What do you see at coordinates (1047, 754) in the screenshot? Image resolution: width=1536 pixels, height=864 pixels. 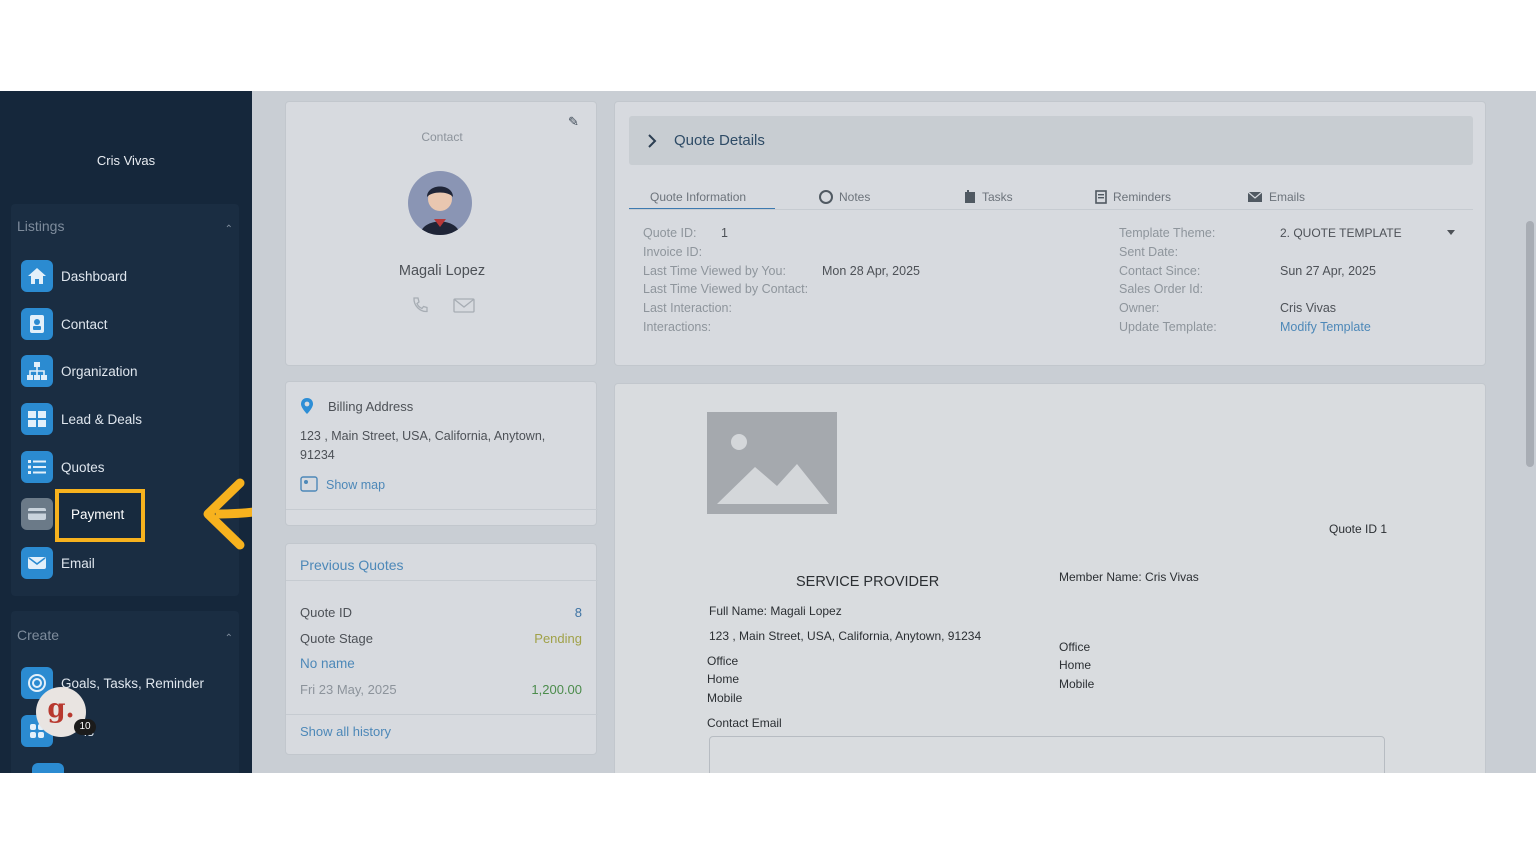 I see `doc-email-box` at bounding box center [1047, 754].